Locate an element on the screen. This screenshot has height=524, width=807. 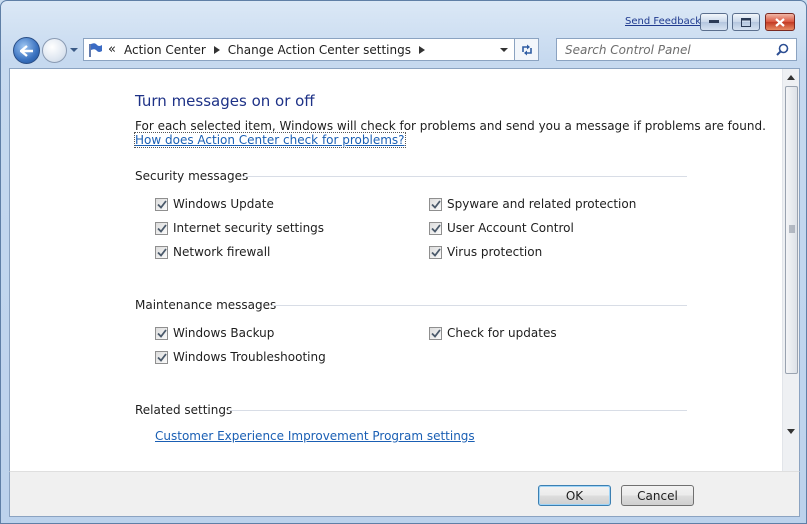
security-messages-heading: Security messages is located at coordinates (192, 176).